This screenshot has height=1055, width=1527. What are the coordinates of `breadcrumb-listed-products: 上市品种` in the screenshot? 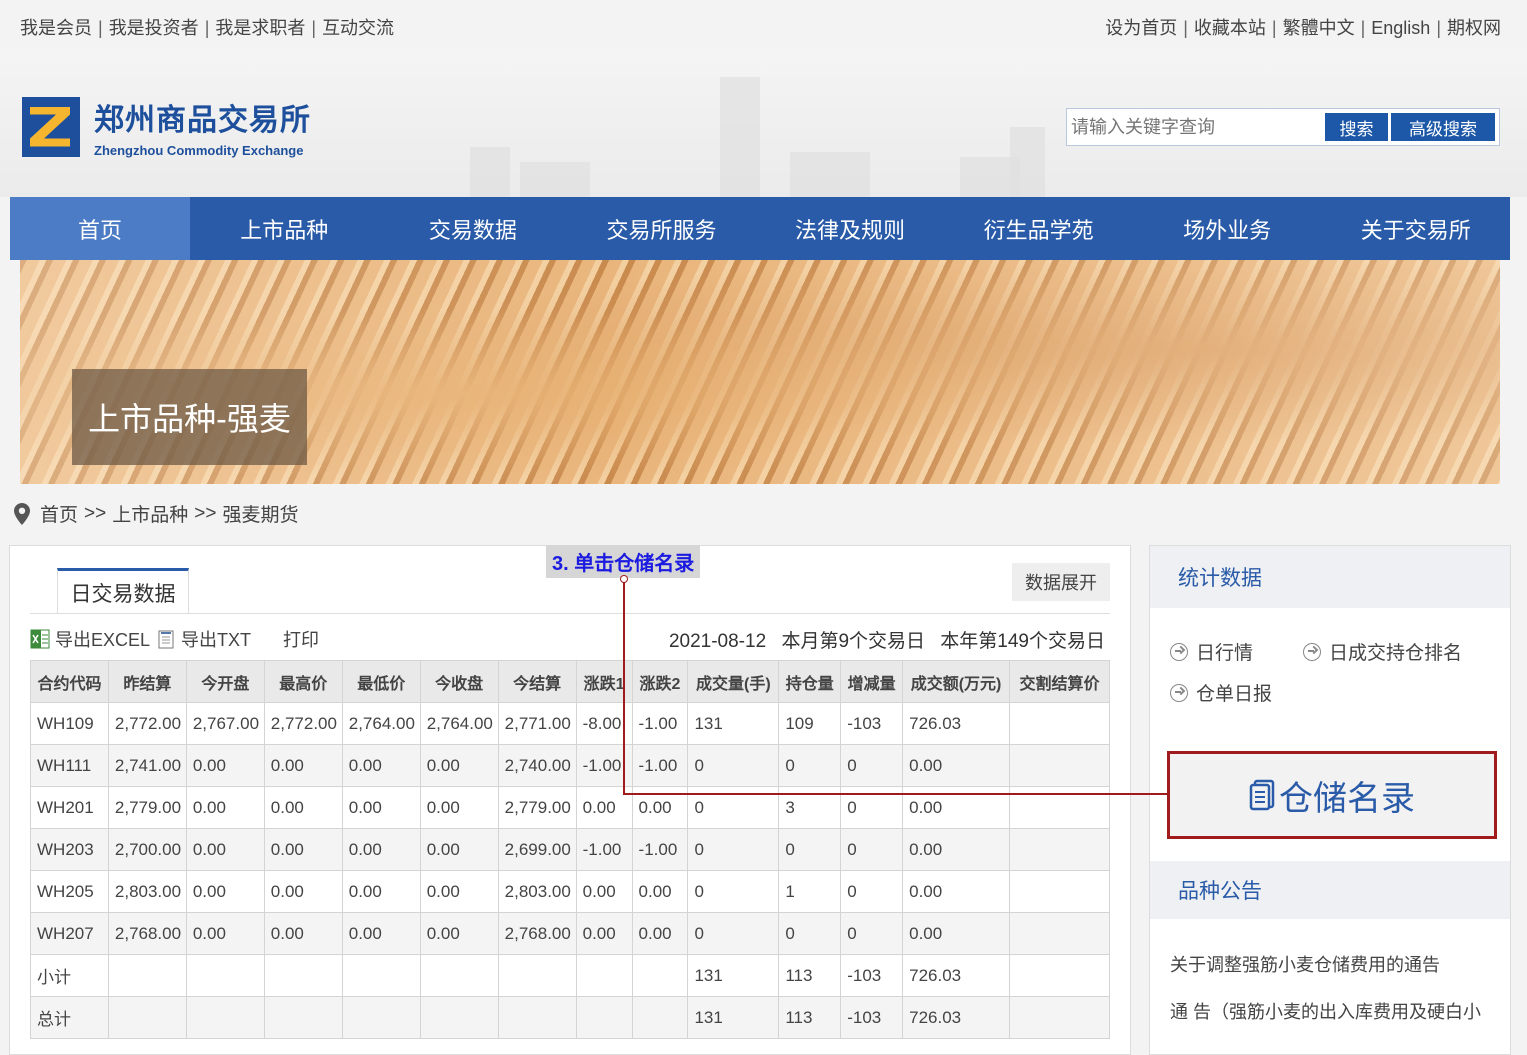 It's located at (150, 513).